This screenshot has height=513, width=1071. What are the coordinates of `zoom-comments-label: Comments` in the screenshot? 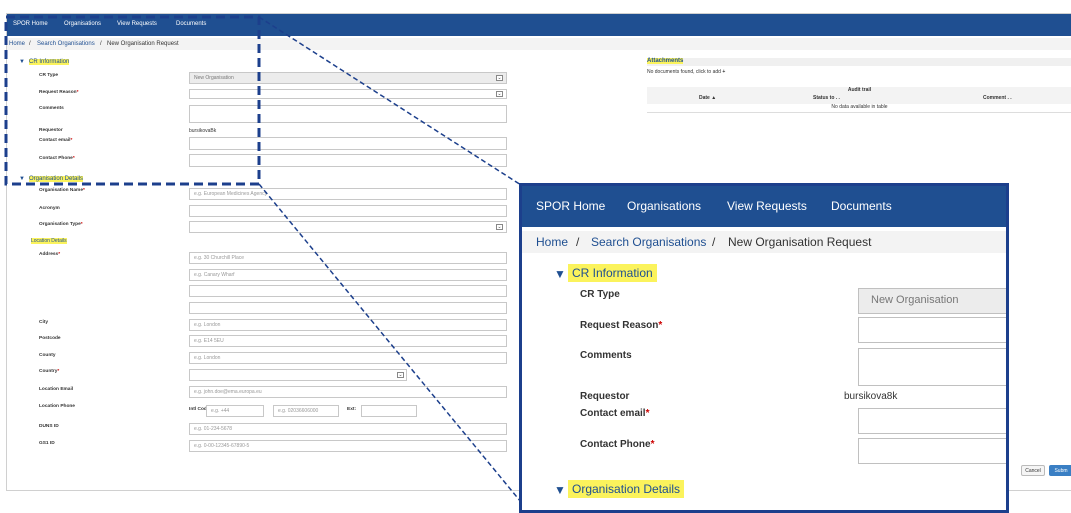 It's located at (606, 355).